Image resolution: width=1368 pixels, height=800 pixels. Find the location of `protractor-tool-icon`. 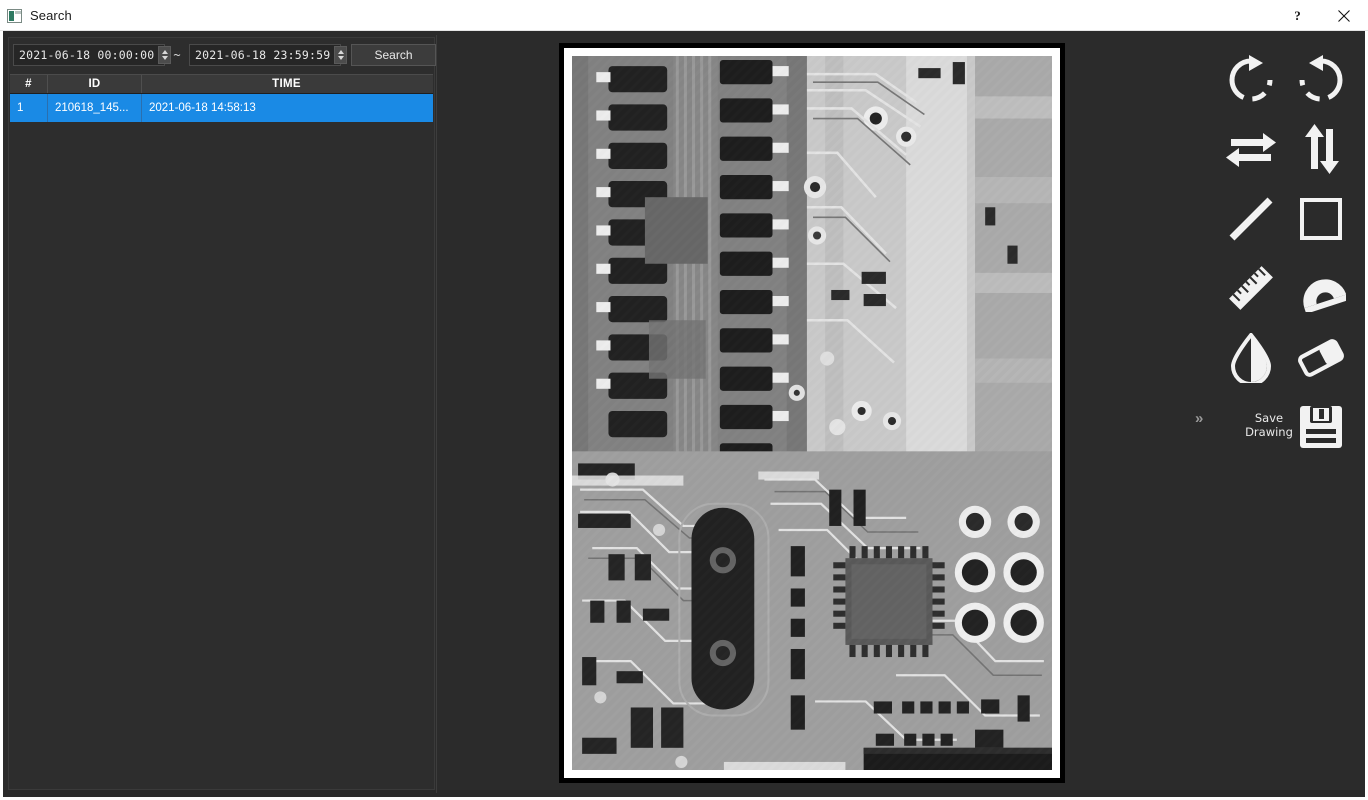

protractor-tool-icon is located at coordinates (1324, 295).